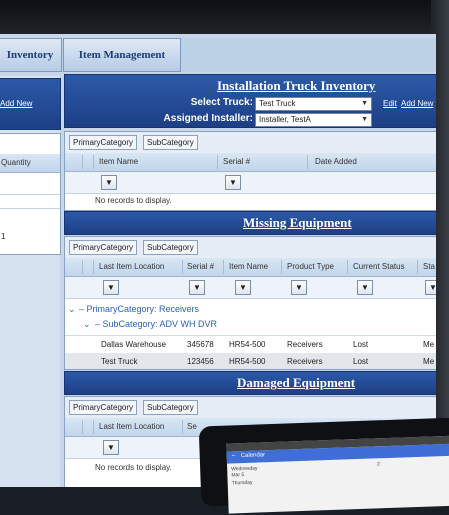 This screenshot has height=515, width=449. Describe the element at coordinates (313, 120) in the screenshot. I see `assigned-installer-dropdown: Installer, TestA ▼` at that location.